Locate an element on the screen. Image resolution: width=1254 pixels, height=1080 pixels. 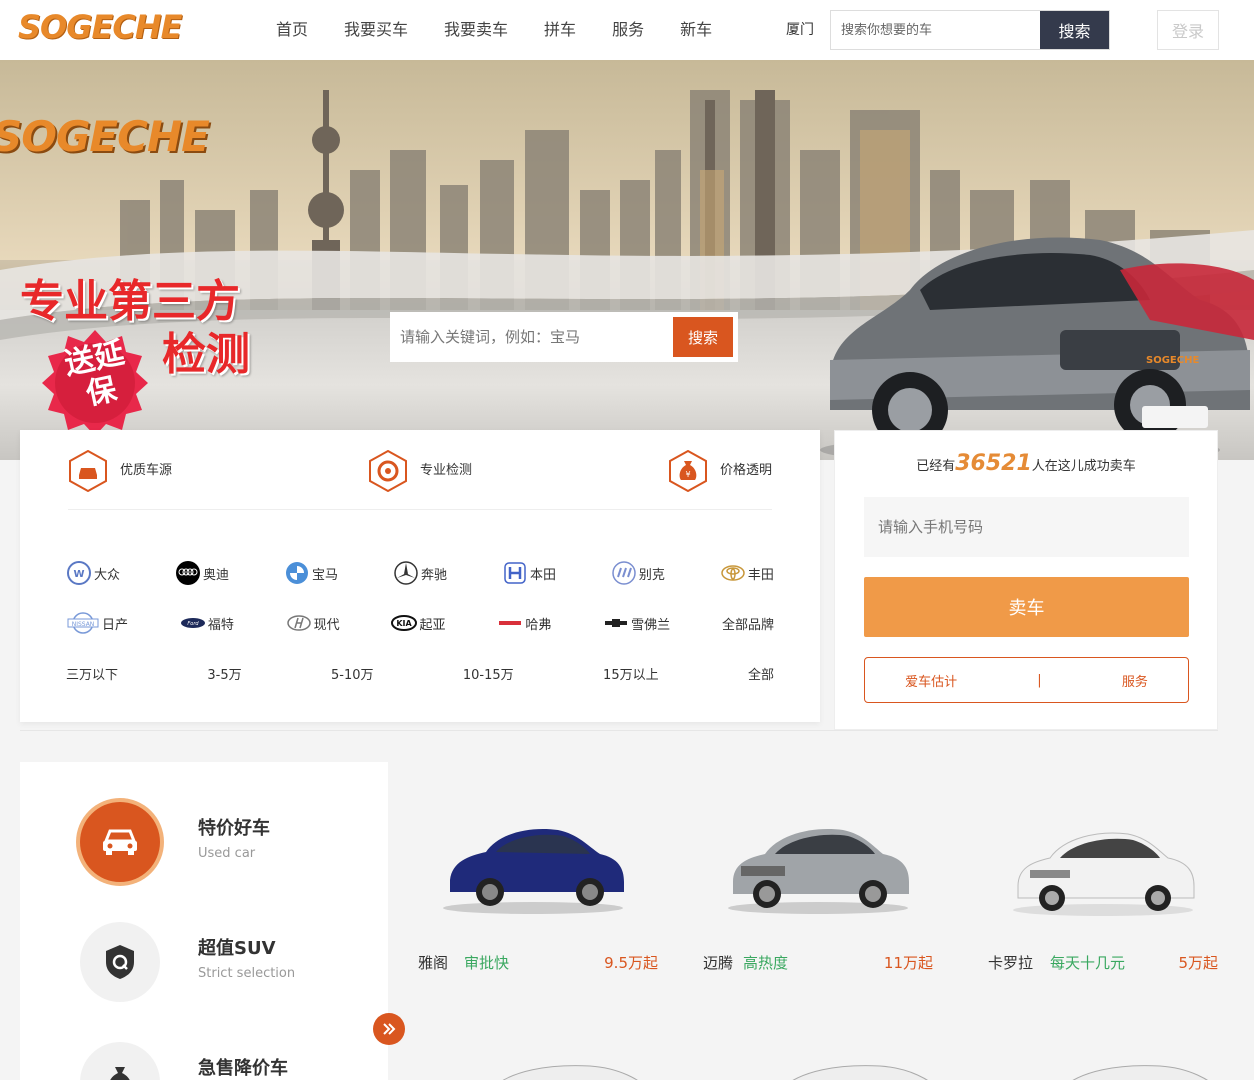
svg-text: Ford is located at coordinates (193, 624).